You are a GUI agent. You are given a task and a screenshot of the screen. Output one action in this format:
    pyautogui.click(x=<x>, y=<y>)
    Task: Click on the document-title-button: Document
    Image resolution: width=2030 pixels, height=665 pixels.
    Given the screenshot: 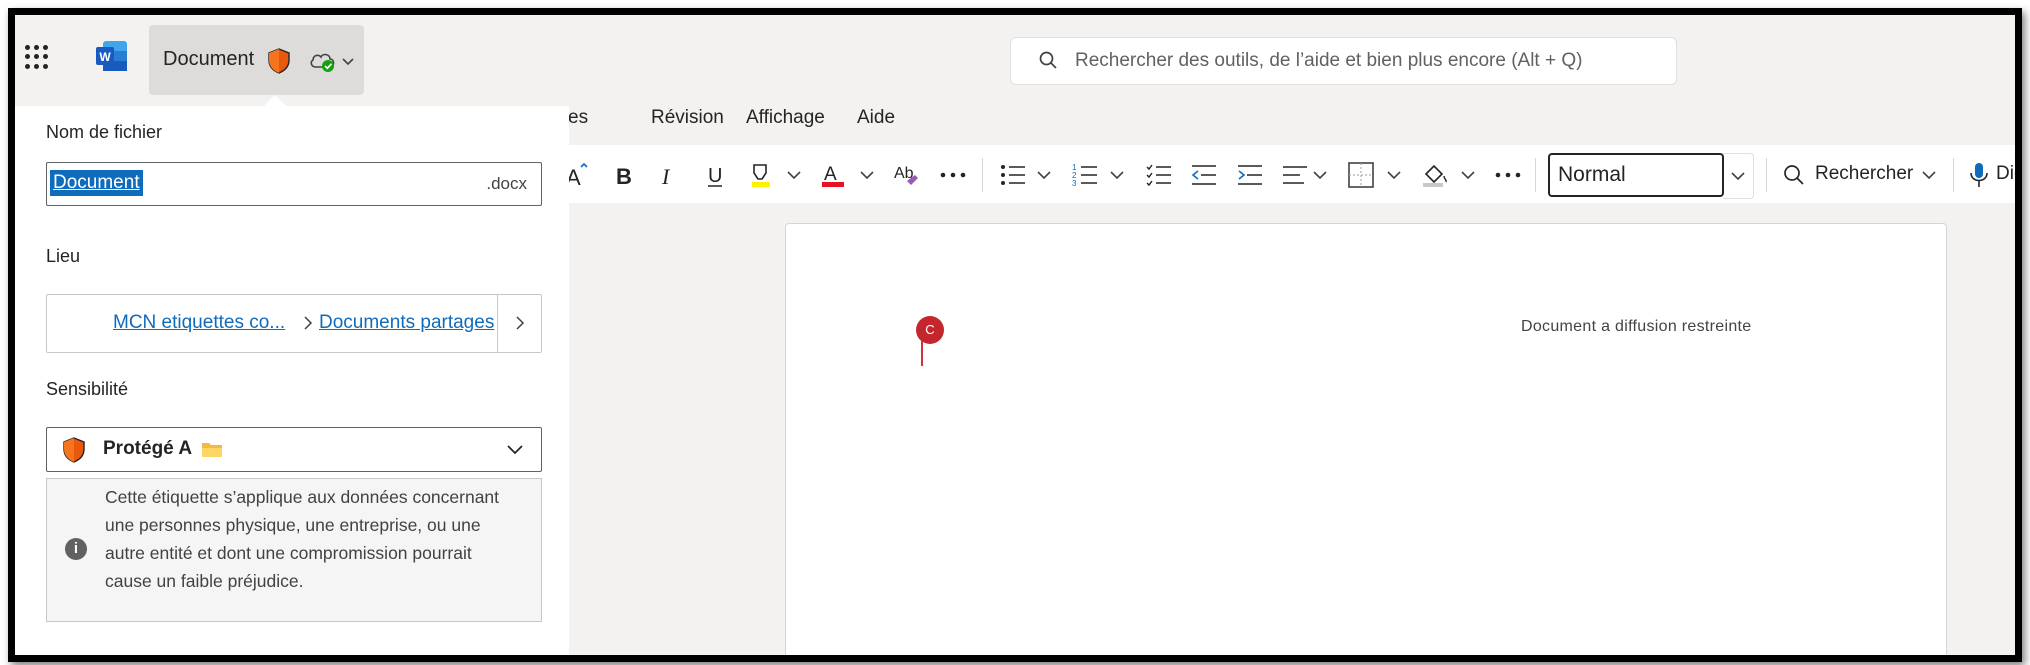 What is the action you would take?
    pyautogui.click(x=256, y=60)
    